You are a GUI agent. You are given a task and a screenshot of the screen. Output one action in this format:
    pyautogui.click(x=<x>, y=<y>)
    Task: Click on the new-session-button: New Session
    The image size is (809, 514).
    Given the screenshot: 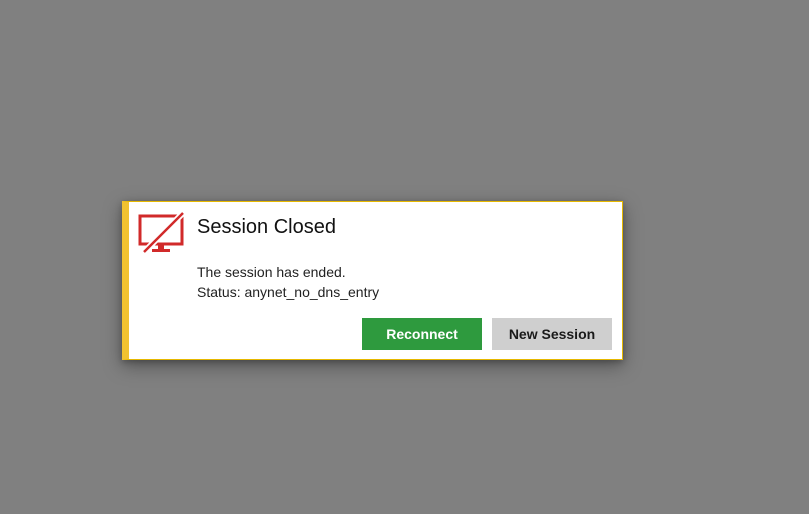 What is the action you would take?
    pyautogui.click(x=552, y=334)
    